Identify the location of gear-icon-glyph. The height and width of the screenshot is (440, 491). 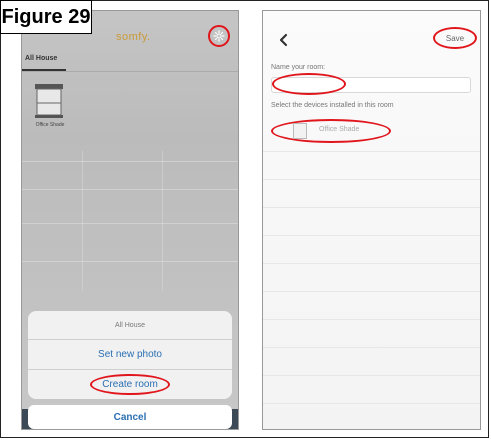
(219, 36).